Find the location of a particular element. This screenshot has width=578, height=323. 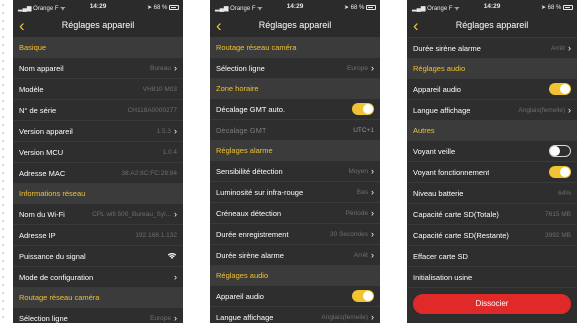

row-adresse-mac: Adresse MAC 38:A2:8C:FC:28:84 is located at coordinates (98, 173).